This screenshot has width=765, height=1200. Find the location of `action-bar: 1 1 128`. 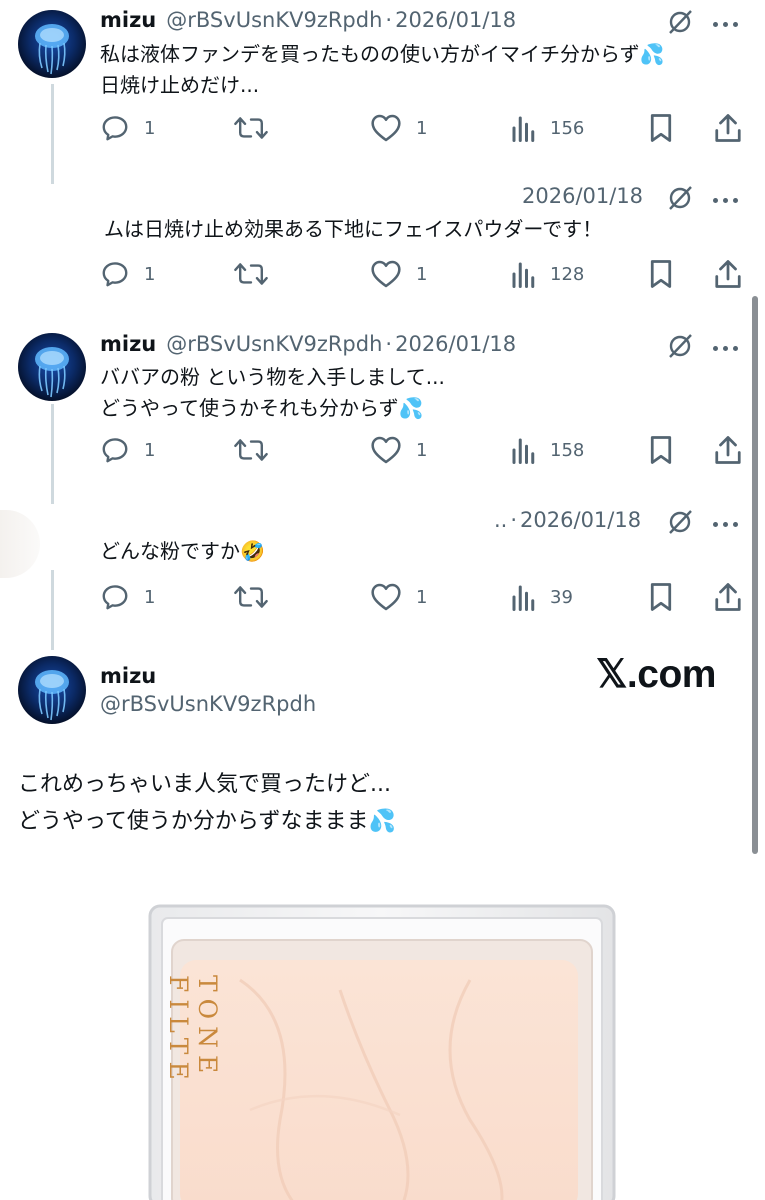

action-bar: 1 1 128 is located at coordinates (422, 274).